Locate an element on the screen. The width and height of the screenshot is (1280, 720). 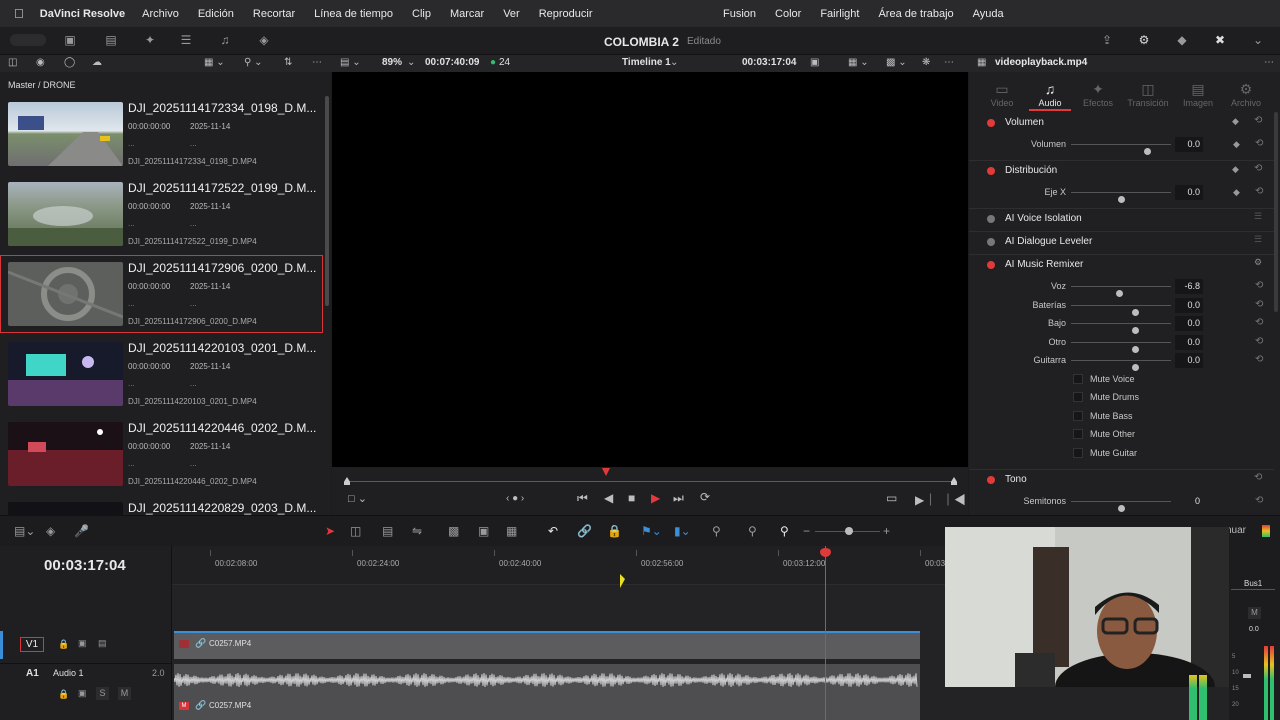
tab-audio: ♫ Audio is located at coordinates (1050, 94).